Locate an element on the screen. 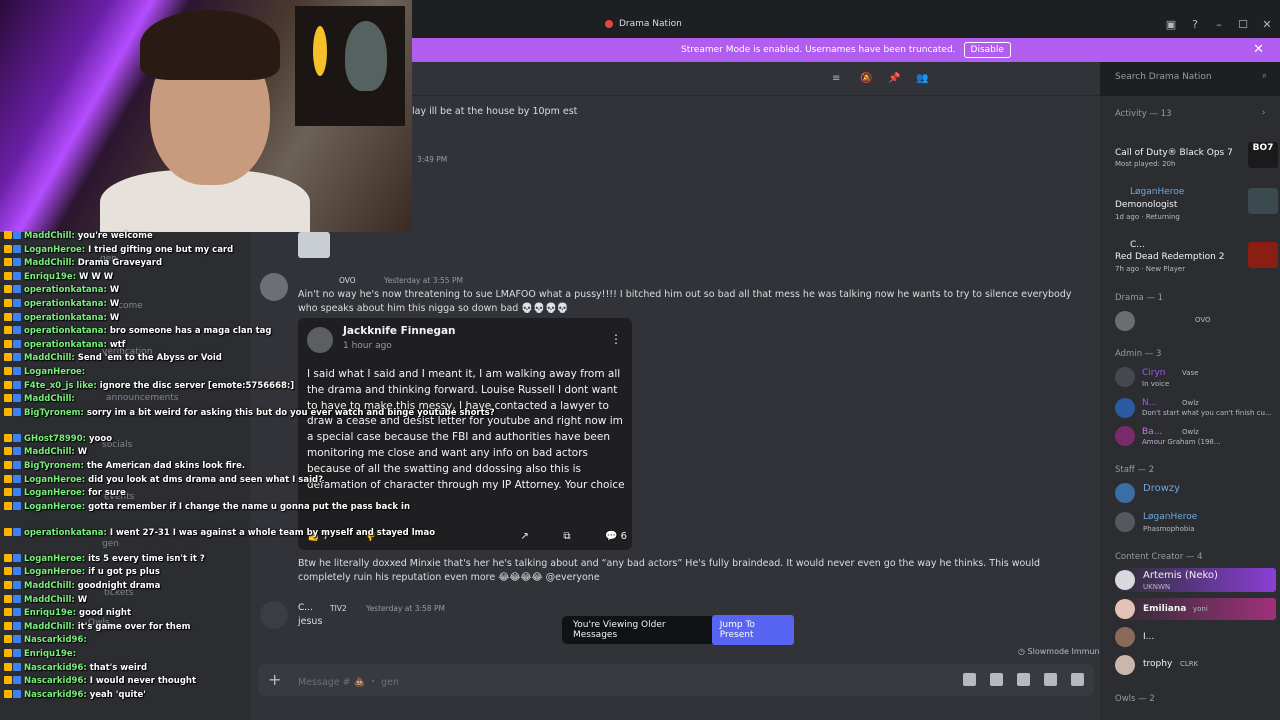  message-composer: + Message # 💩 ・ gen is located at coordinates (676, 680).